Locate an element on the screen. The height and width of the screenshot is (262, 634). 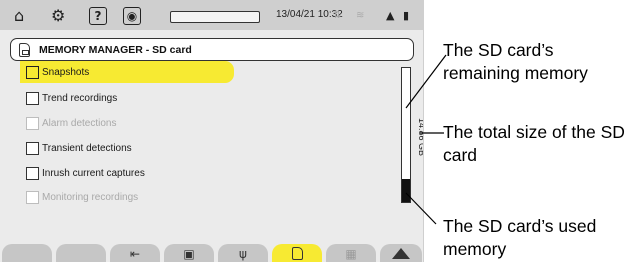
softkey-chip: ▣ is located at coordinates (189, 253).